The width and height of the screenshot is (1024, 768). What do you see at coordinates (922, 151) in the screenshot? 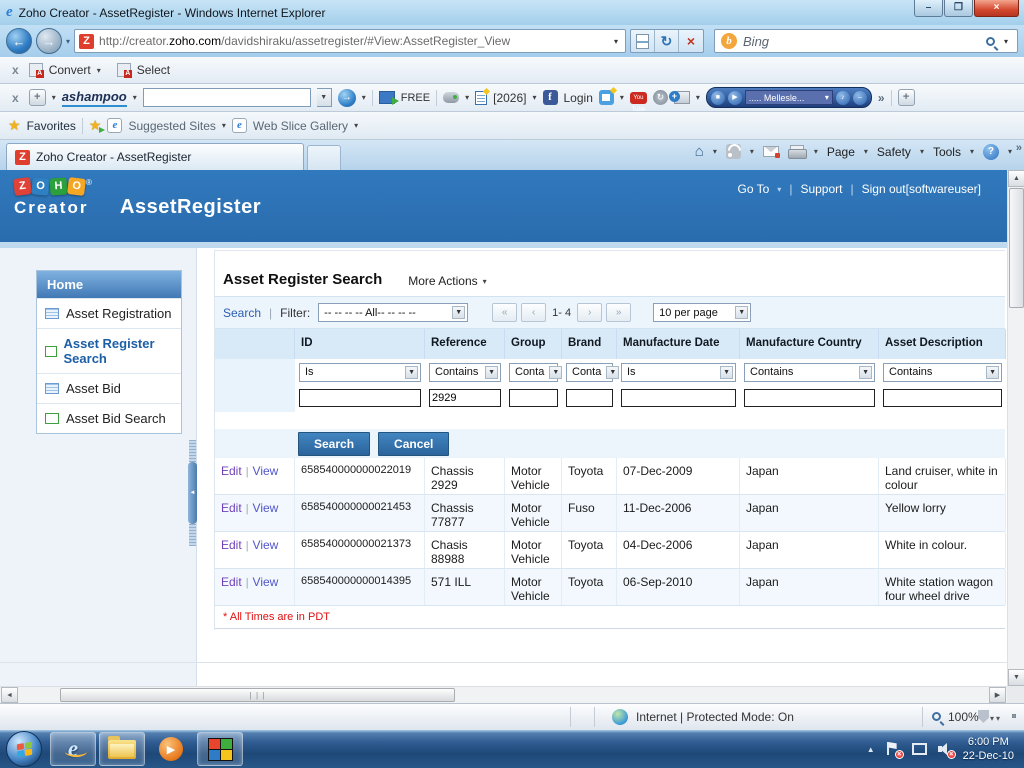
I see `safety-dropdown: ▾` at bounding box center [922, 151].